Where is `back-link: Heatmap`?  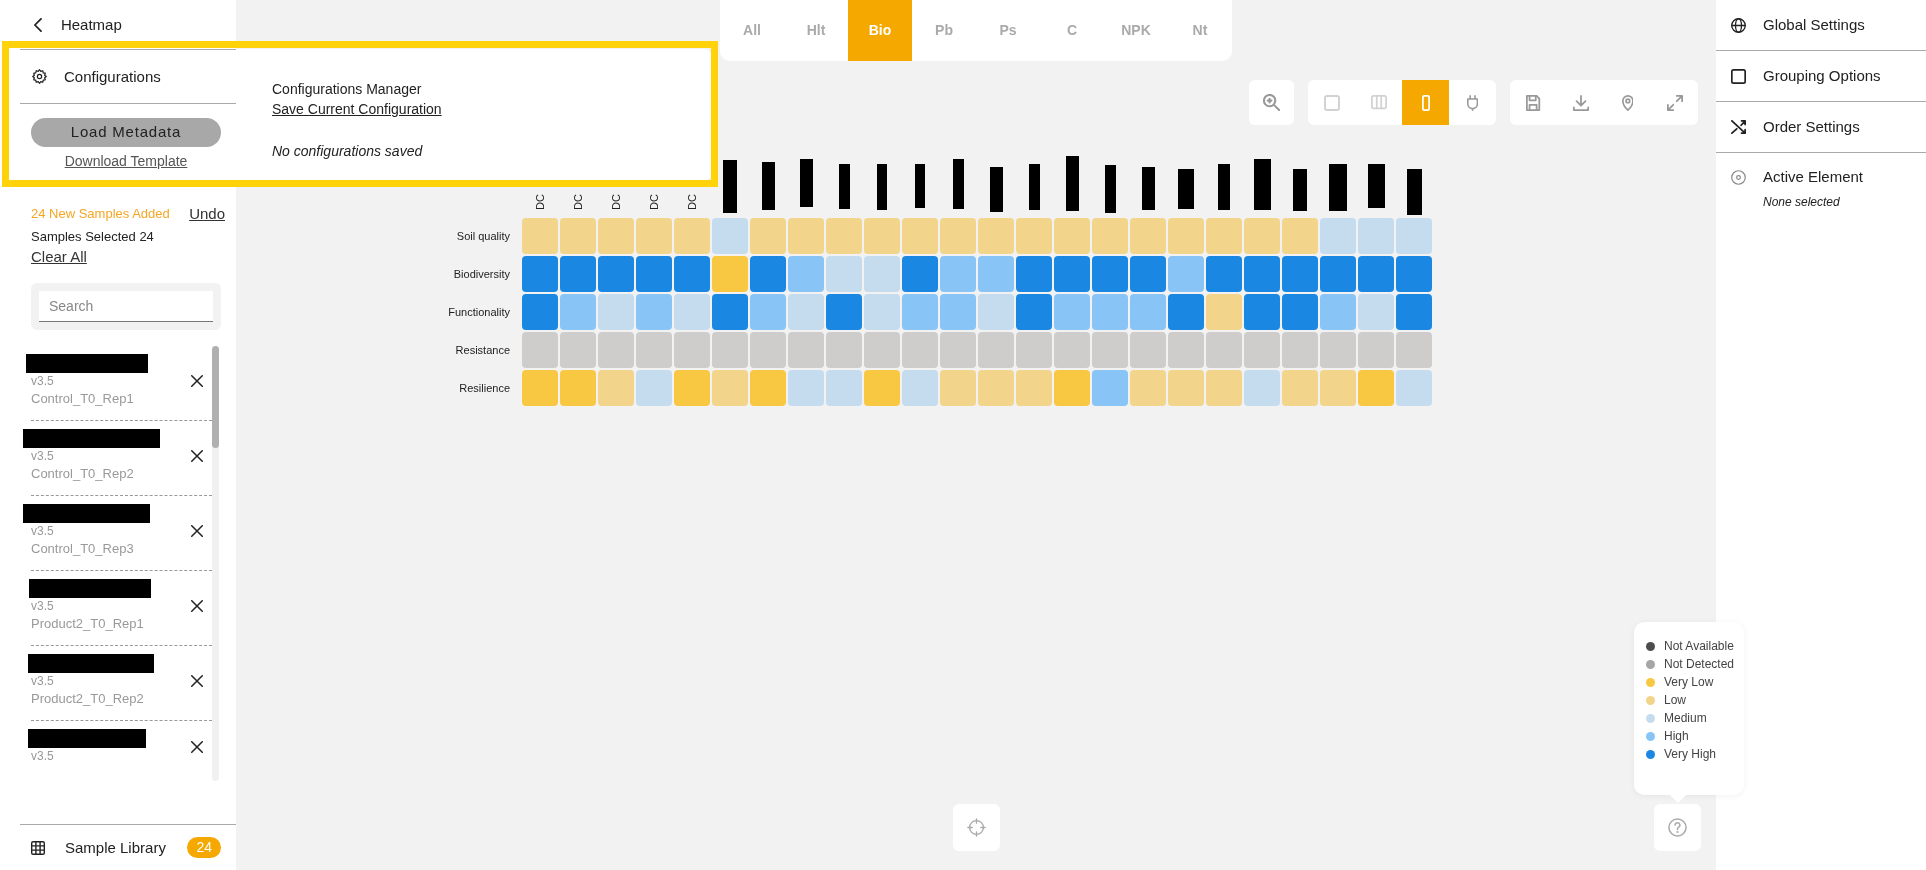 back-link: Heatmap is located at coordinates (78, 24).